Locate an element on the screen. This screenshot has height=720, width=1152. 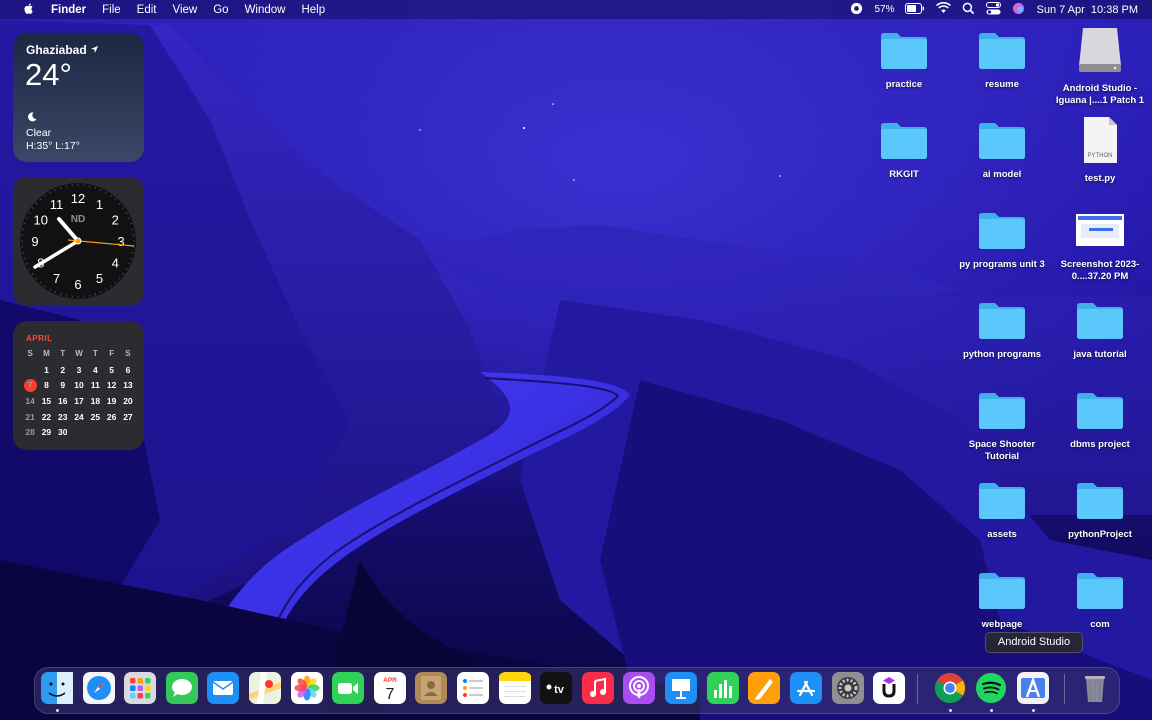
calendar-day: 29 is located at coordinates (46, 432).